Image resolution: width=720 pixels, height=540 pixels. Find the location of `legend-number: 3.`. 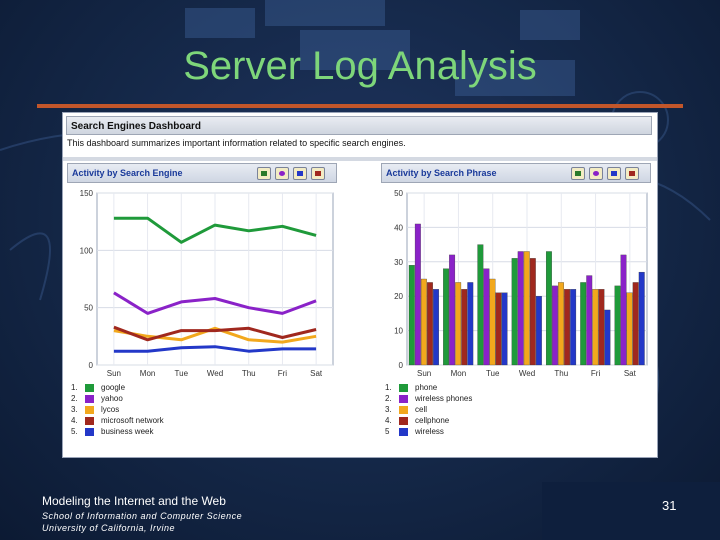

legend-number: 3. is located at coordinates (74, 409).